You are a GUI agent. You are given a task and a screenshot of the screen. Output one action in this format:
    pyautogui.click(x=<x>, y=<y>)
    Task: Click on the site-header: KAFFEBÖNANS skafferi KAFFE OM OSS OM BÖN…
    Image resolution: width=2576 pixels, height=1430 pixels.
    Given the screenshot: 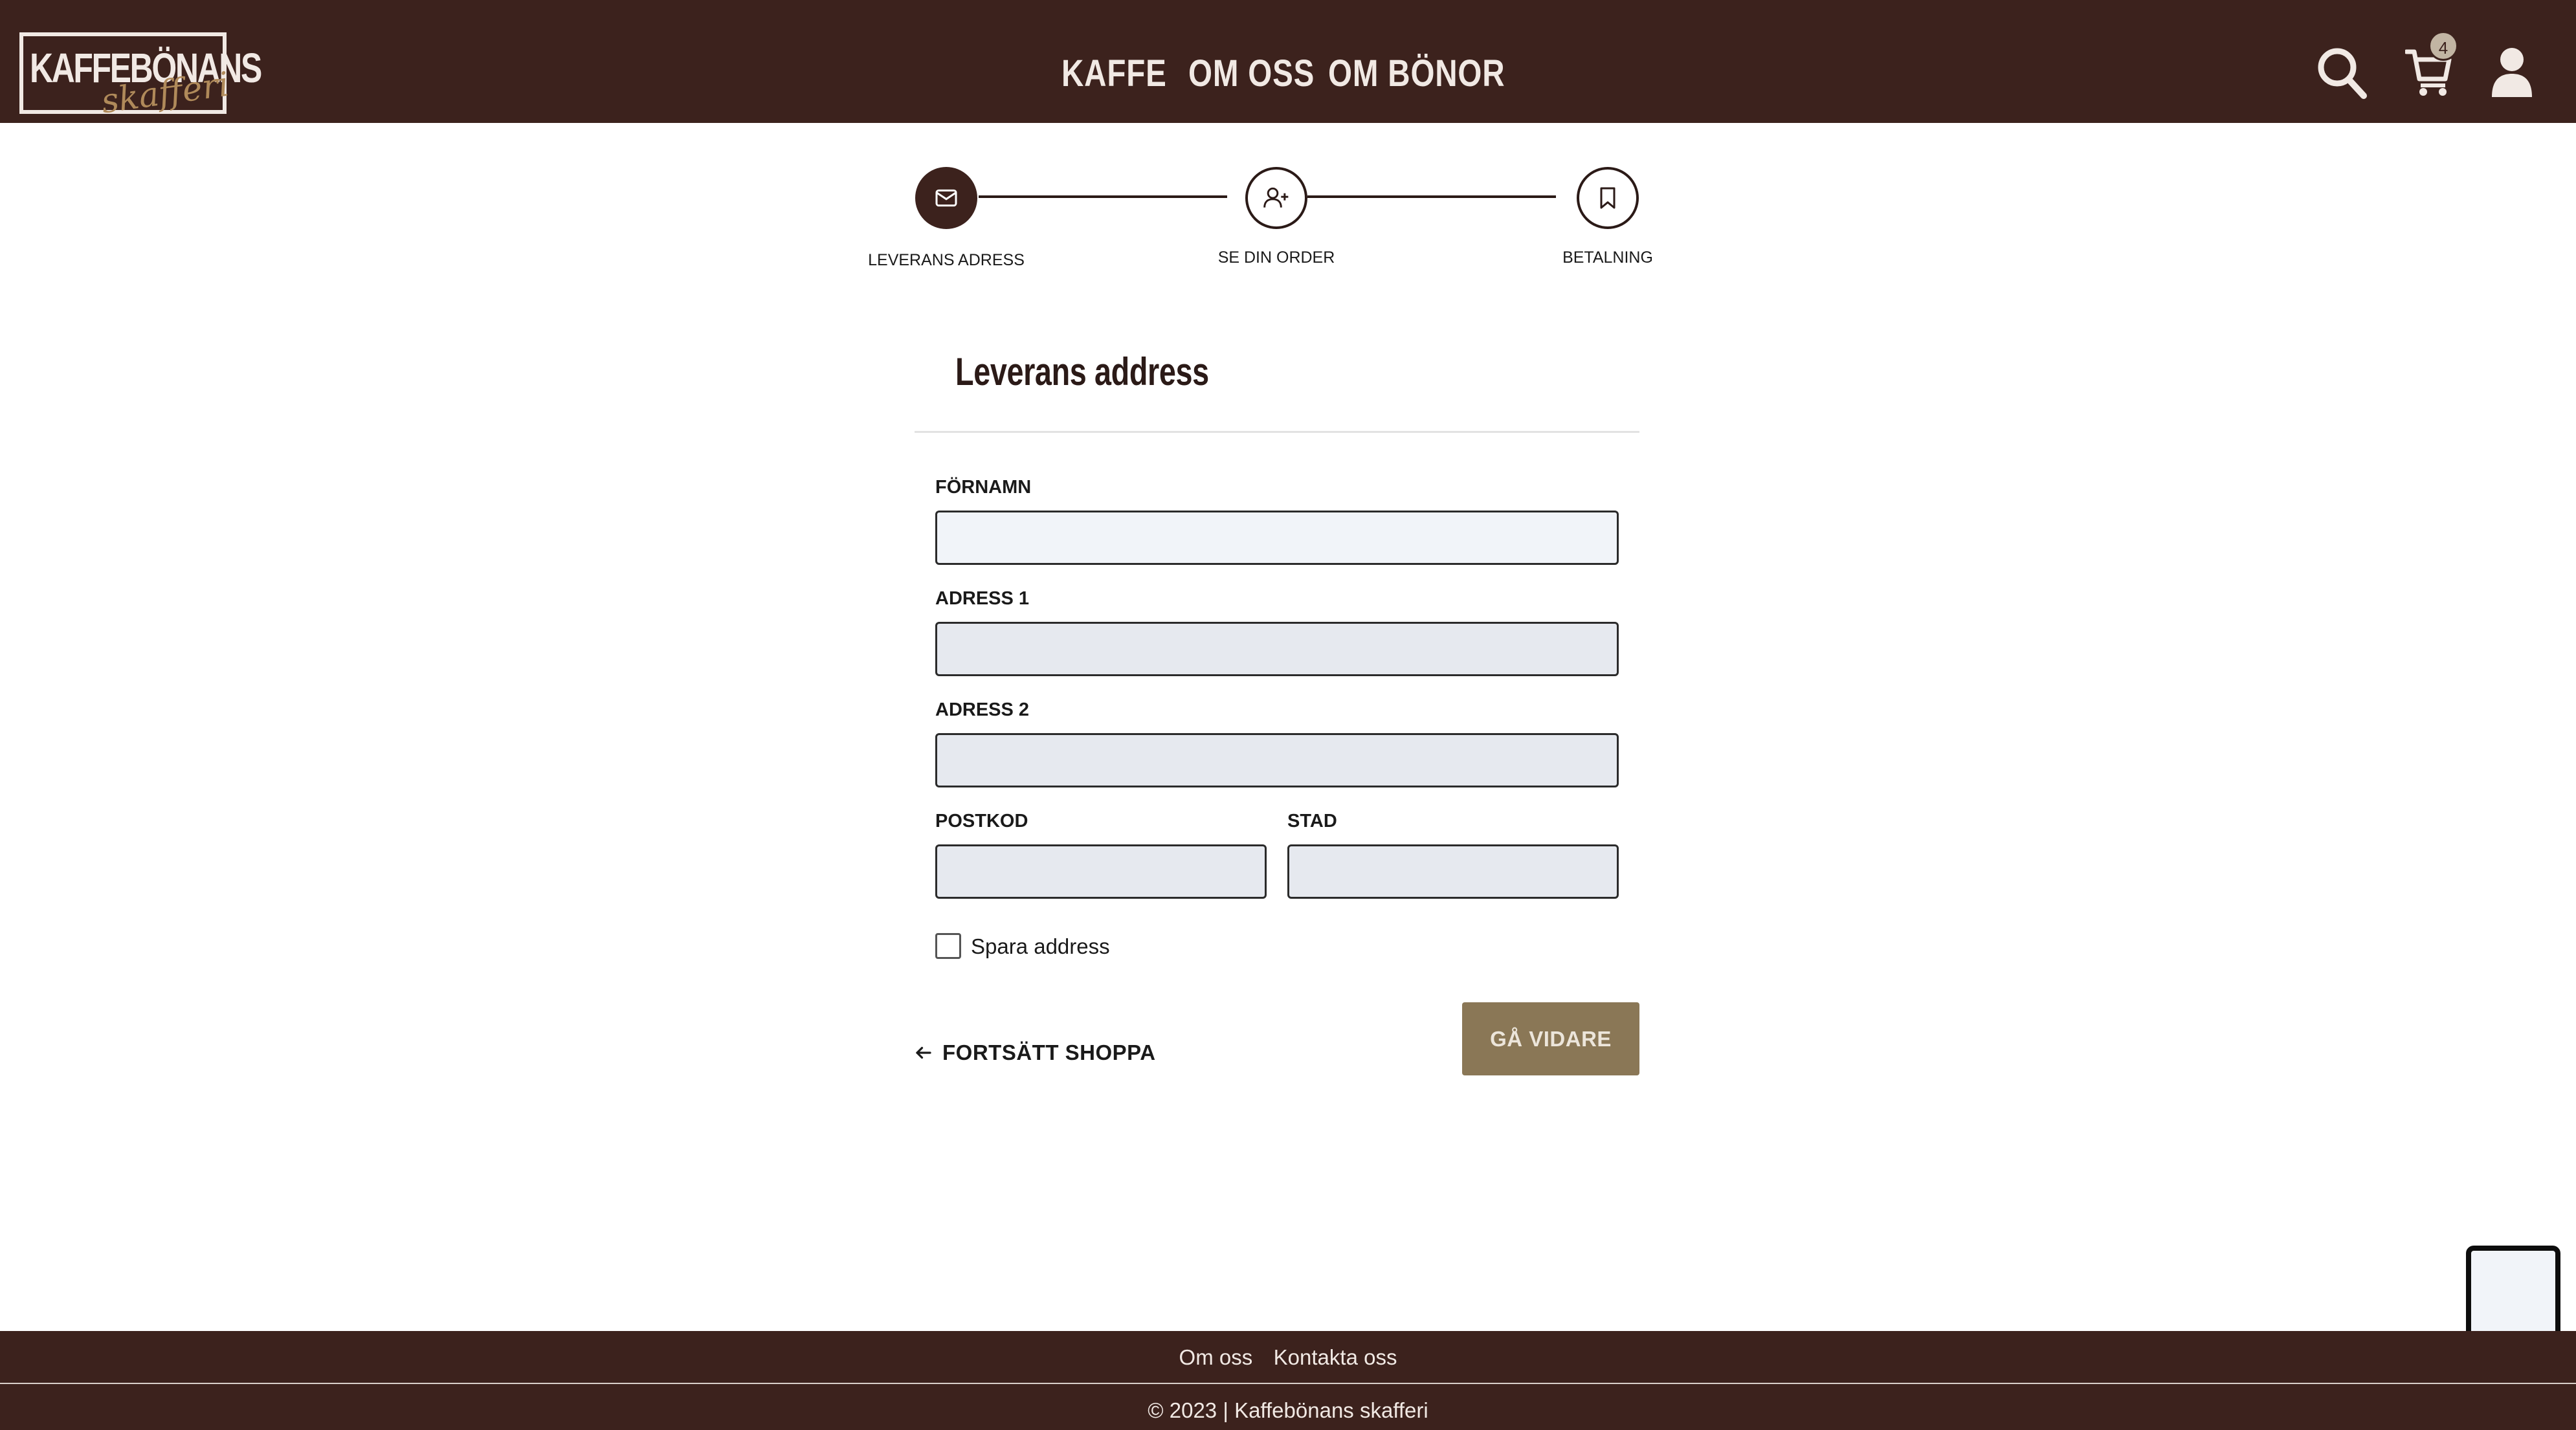 What is the action you would take?
    pyautogui.click(x=1288, y=62)
    